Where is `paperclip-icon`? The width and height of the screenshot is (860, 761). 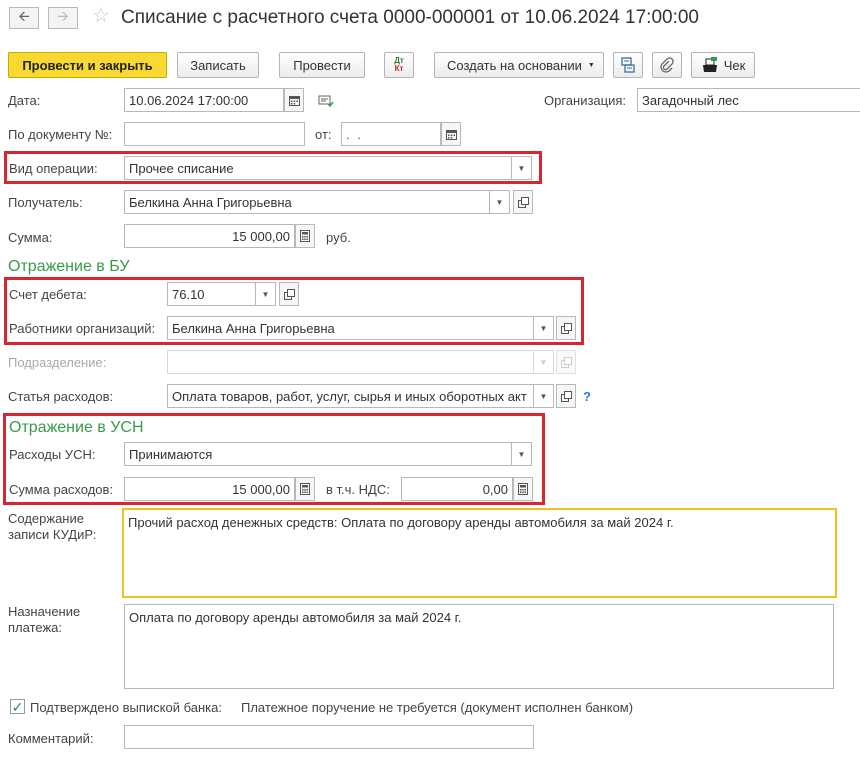
paperclip-icon is located at coordinates (667, 65).